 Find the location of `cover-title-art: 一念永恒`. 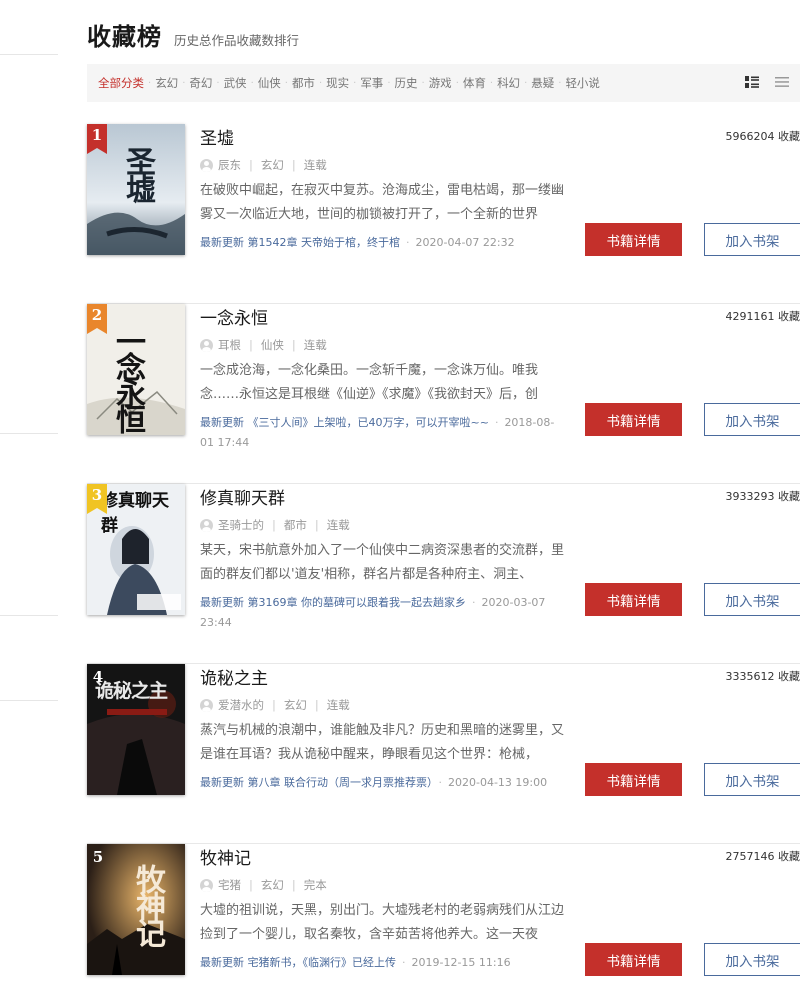

cover-title-art: 一念永恒 is located at coordinates (127, 378).